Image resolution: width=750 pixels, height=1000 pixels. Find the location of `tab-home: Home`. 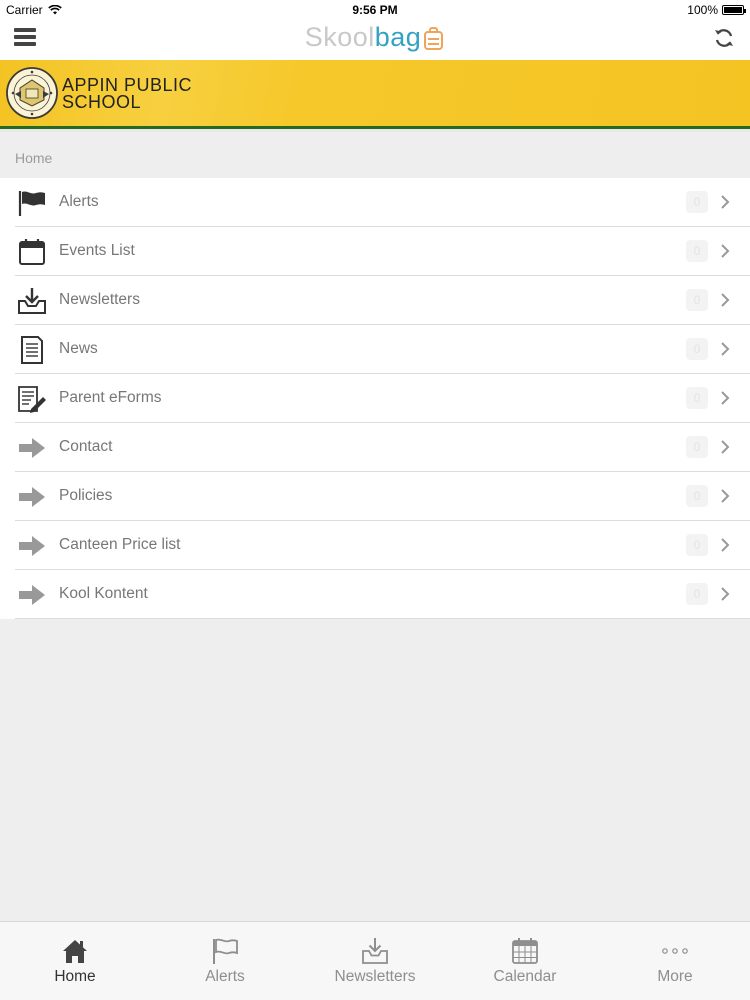

tab-home: Home is located at coordinates (75, 961).